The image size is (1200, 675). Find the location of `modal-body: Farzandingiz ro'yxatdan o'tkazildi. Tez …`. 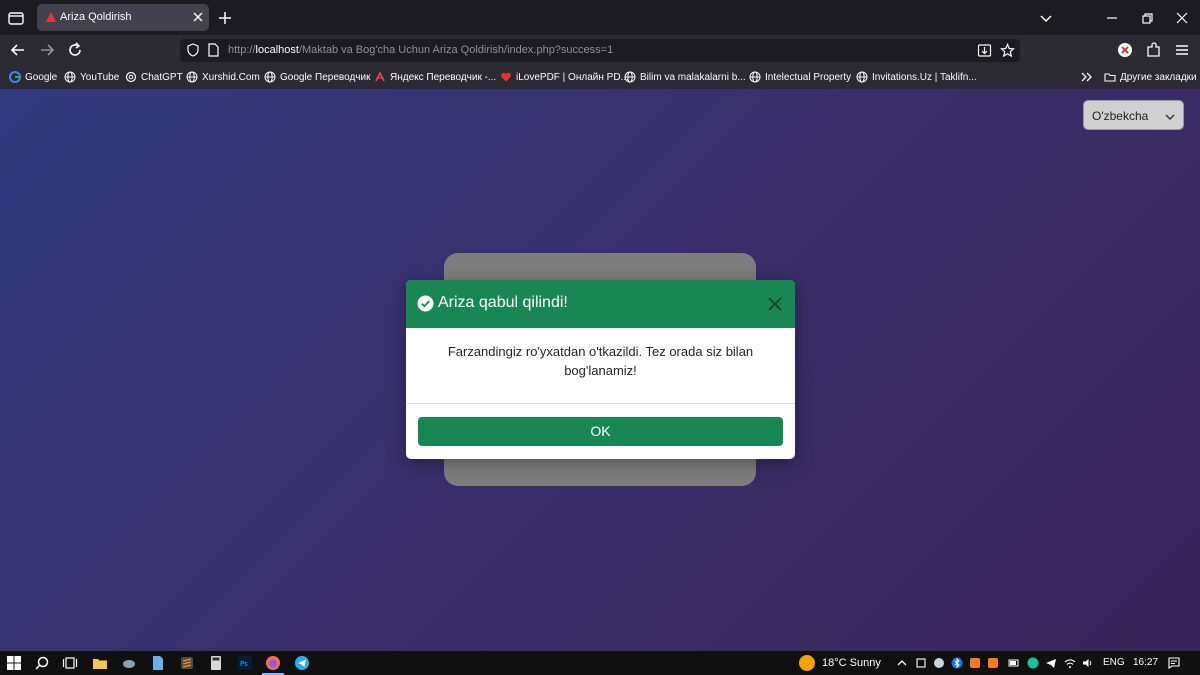

modal-body: Farzandingiz ro'yxatdan o'tkazildi. Tez … is located at coordinates (600, 366).